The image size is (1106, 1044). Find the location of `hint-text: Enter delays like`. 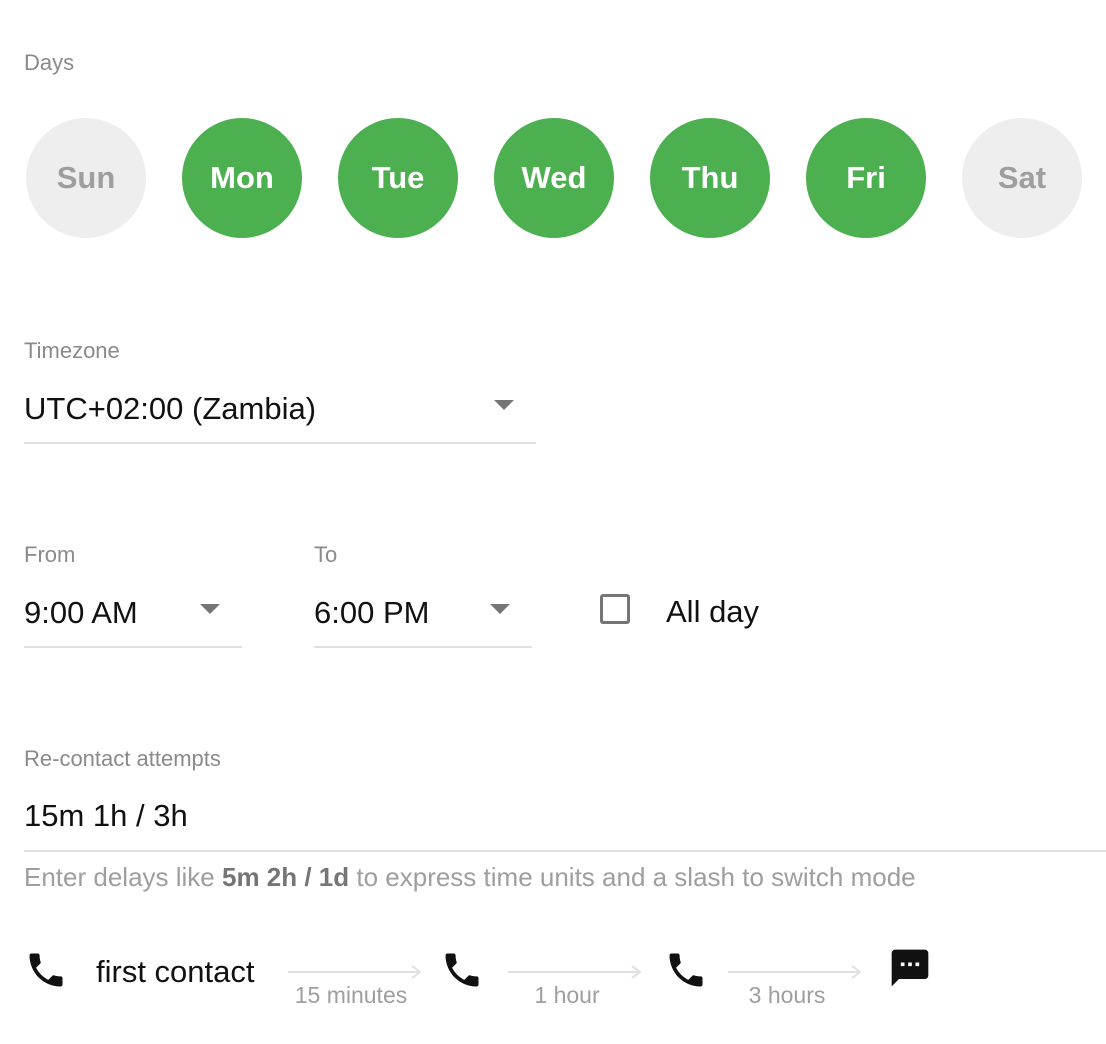

hint-text: Enter delays like is located at coordinates (123, 877).